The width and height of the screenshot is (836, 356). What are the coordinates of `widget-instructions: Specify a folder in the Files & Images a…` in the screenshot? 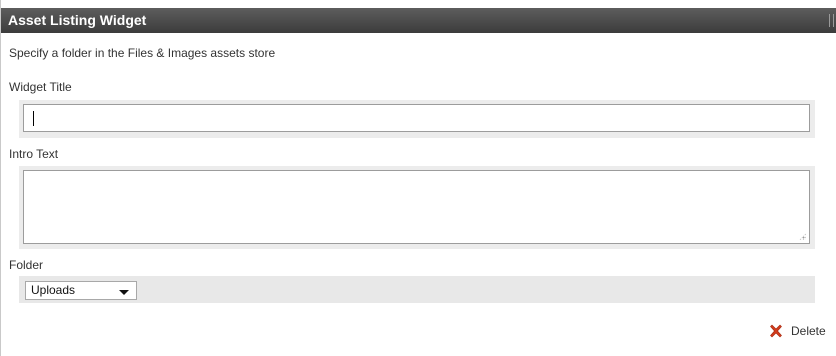 It's located at (142, 53).